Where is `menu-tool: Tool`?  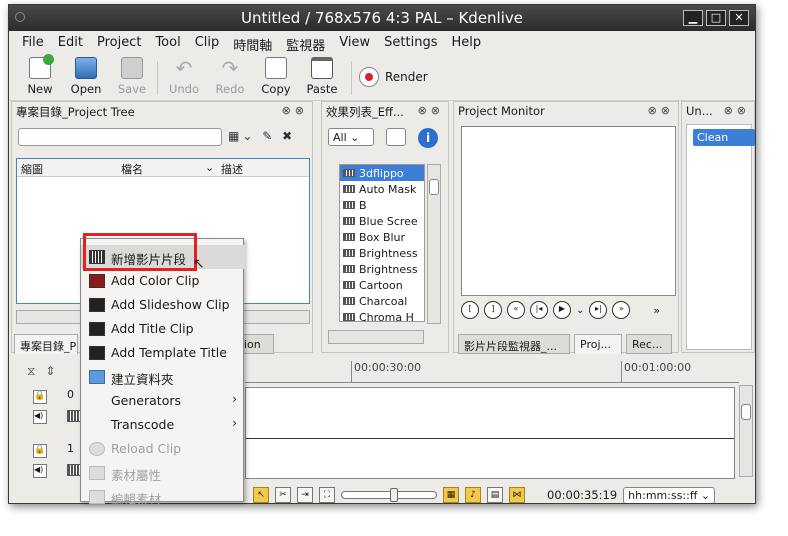
menu-tool: Tool is located at coordinates (167, 43).